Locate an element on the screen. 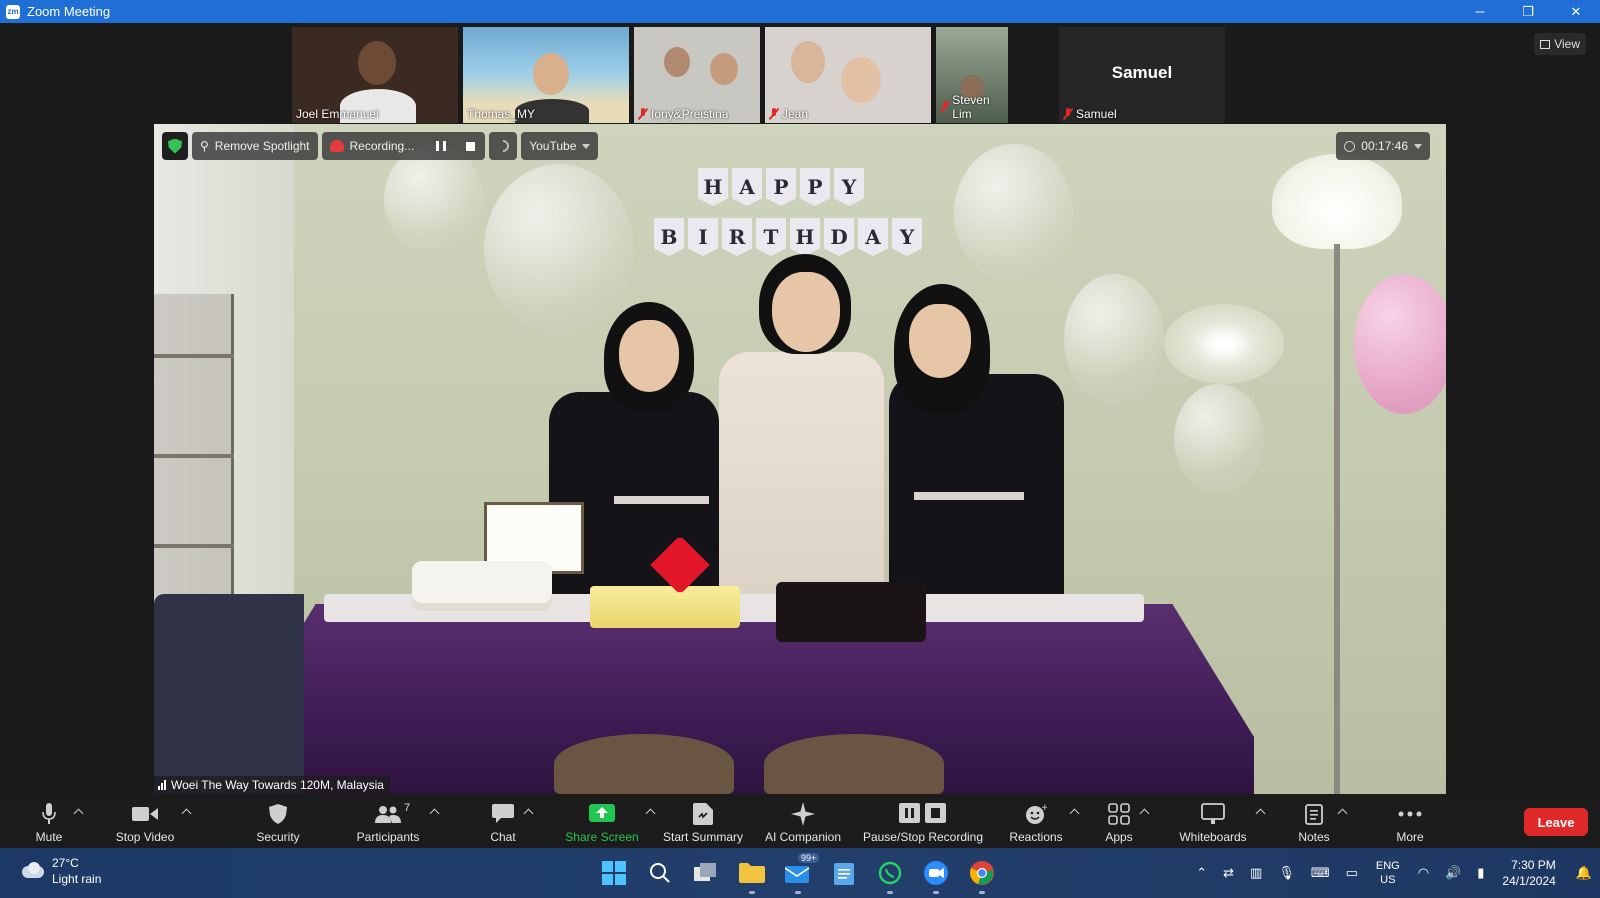  wifi-icon: ◠ is located at coordinates (1423, 873).